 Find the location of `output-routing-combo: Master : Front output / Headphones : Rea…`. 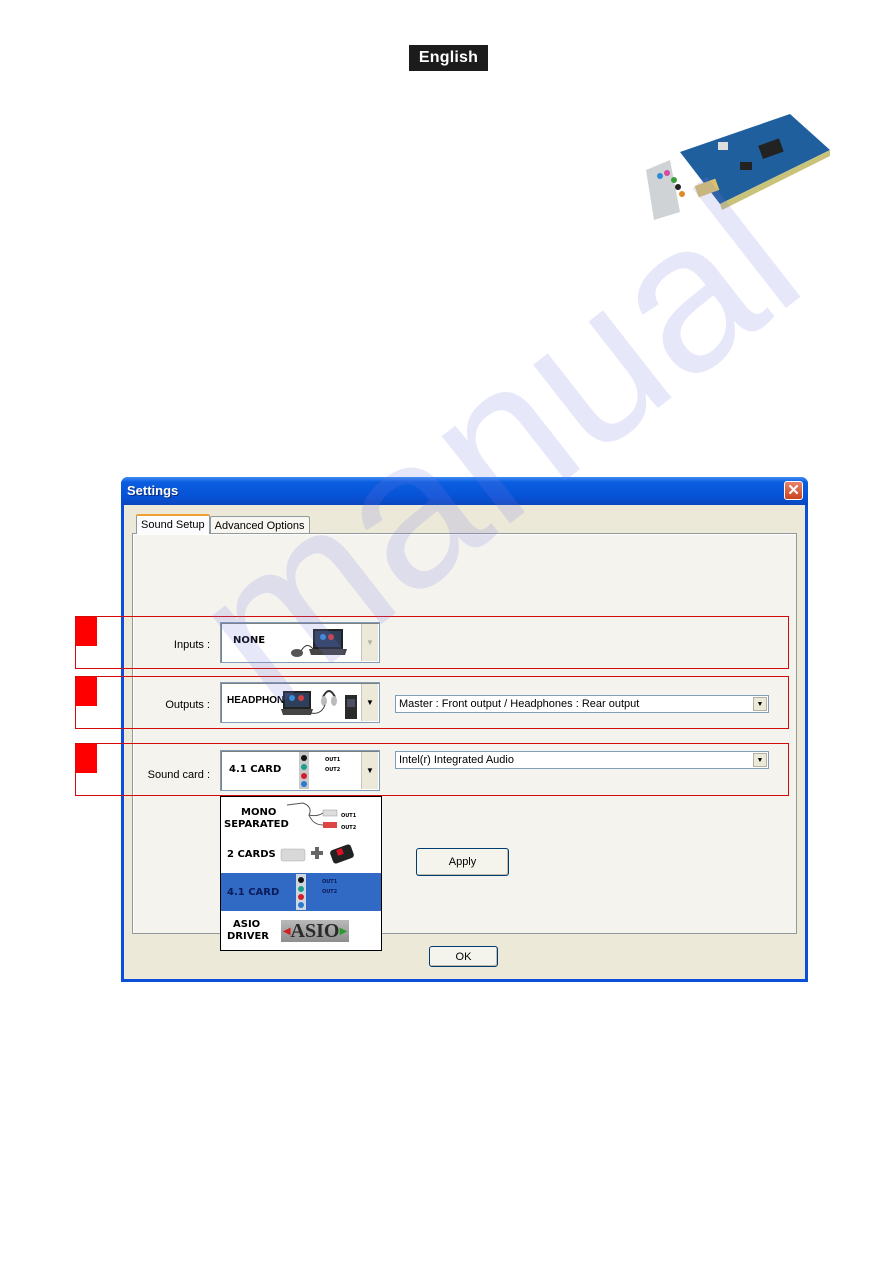

output-routing-combo: Master : Front output / Headphones : Rea… is located at coordinates (582, 704).